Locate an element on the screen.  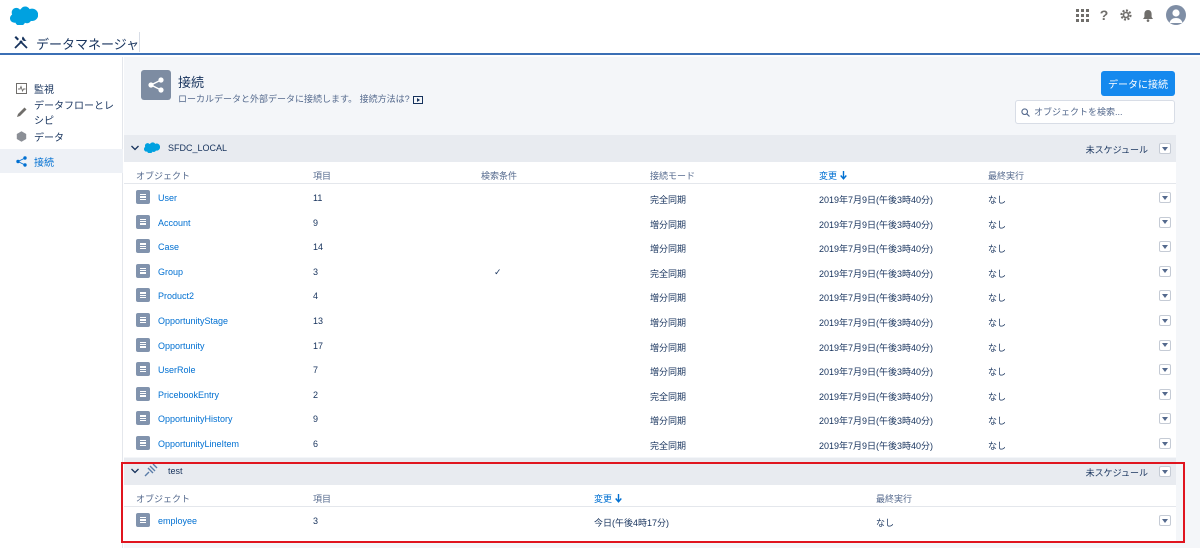
app-launcher-icon is located at coordinates (1082, 15).